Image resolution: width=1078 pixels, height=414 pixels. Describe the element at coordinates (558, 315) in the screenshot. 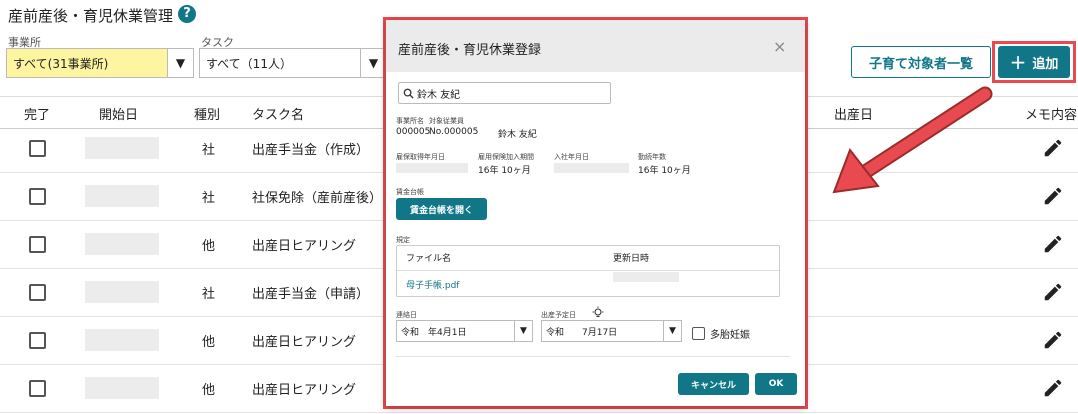

I see `due-date-label: 出産予定日` at that location.